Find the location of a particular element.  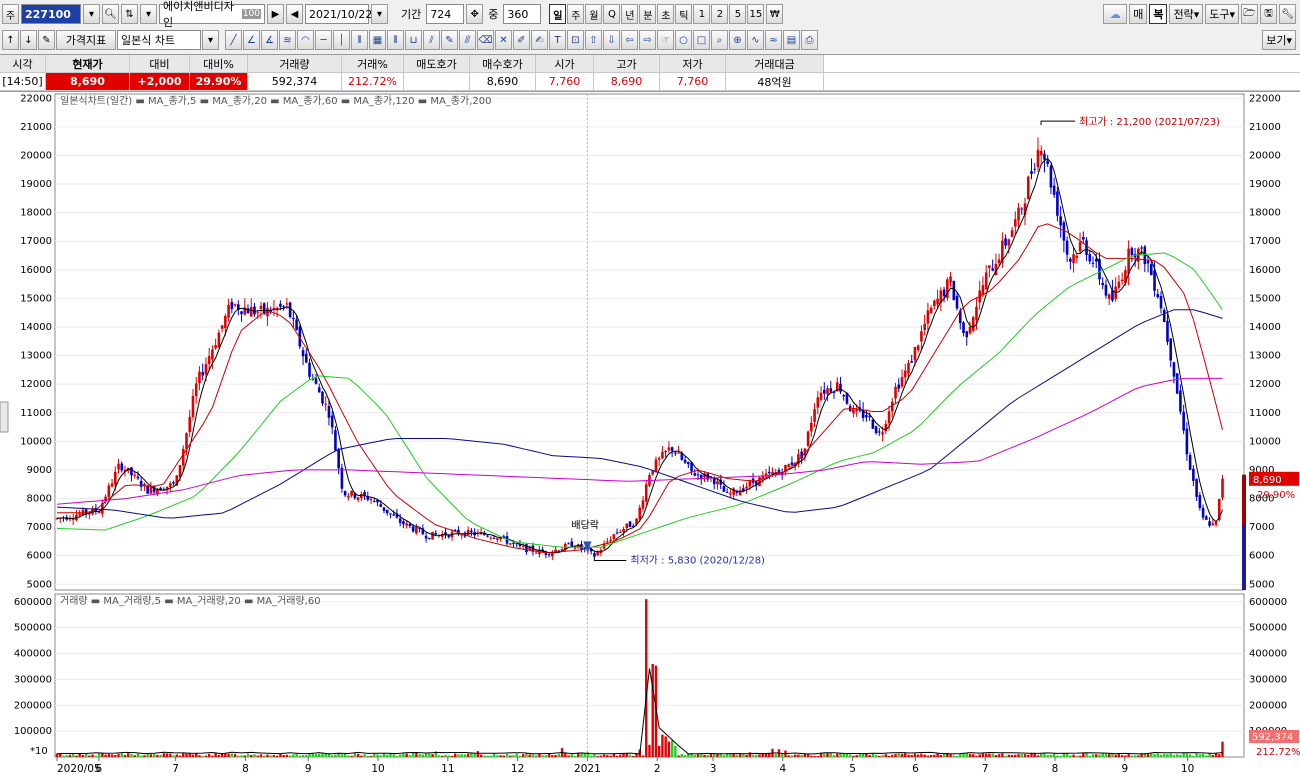

arrow-left-tool-icon: ⇦ is located at coordinates (629, 40).